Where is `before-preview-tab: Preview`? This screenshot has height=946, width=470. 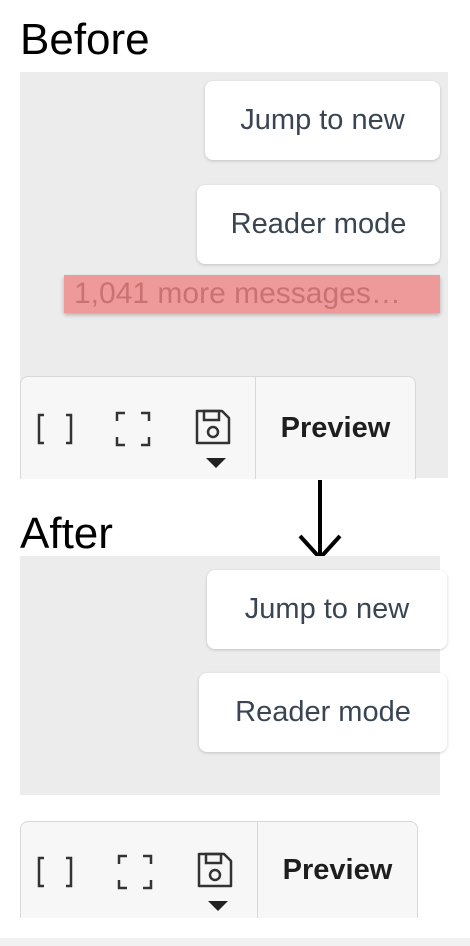 before-preview-tab: Preview is located at coordinates (335, 428).